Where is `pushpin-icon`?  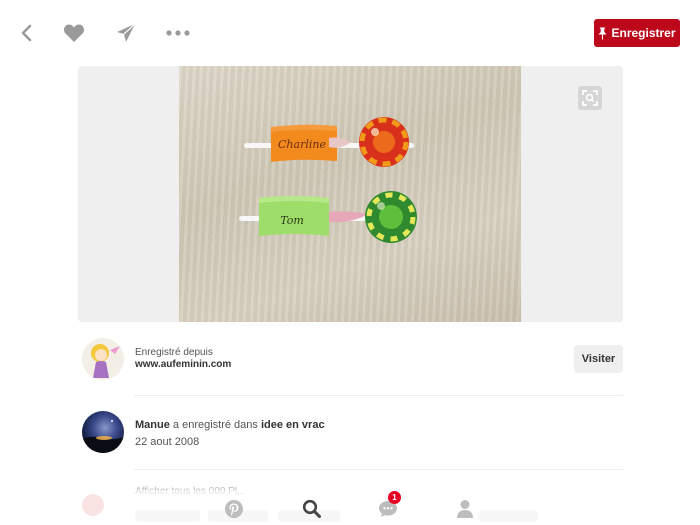
pushpin-icon is located at coordinates (602, 33).